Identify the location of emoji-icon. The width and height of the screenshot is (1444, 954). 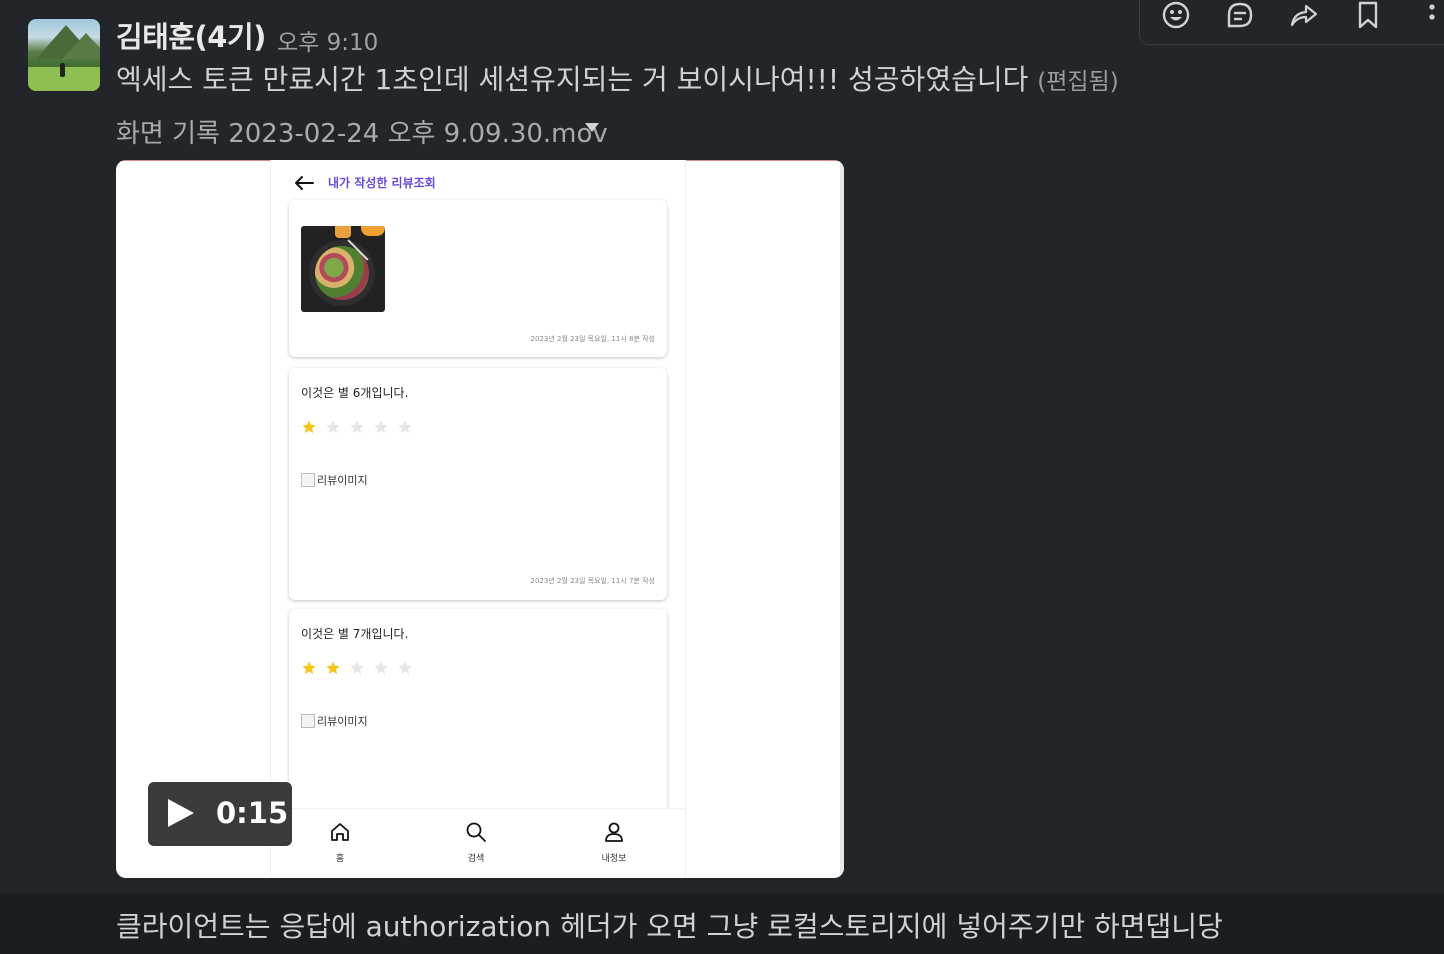
(1176, 15).